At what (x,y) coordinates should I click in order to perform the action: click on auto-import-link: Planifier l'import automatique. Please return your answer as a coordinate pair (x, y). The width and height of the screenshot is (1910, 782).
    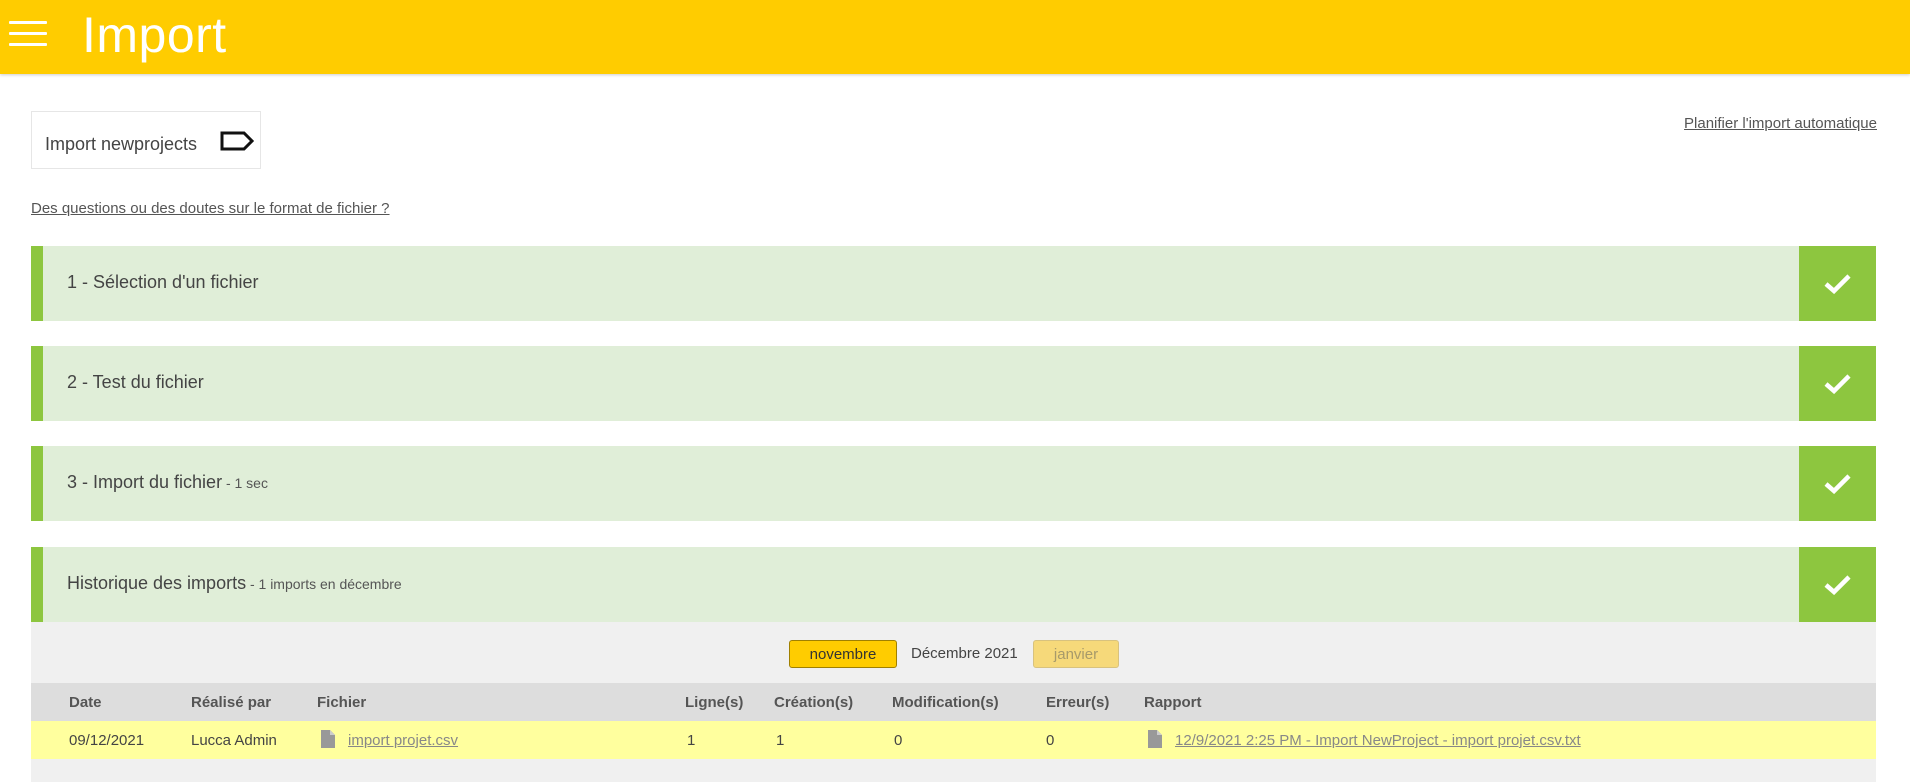
    Looking at the image, I should click on (1780, 123).